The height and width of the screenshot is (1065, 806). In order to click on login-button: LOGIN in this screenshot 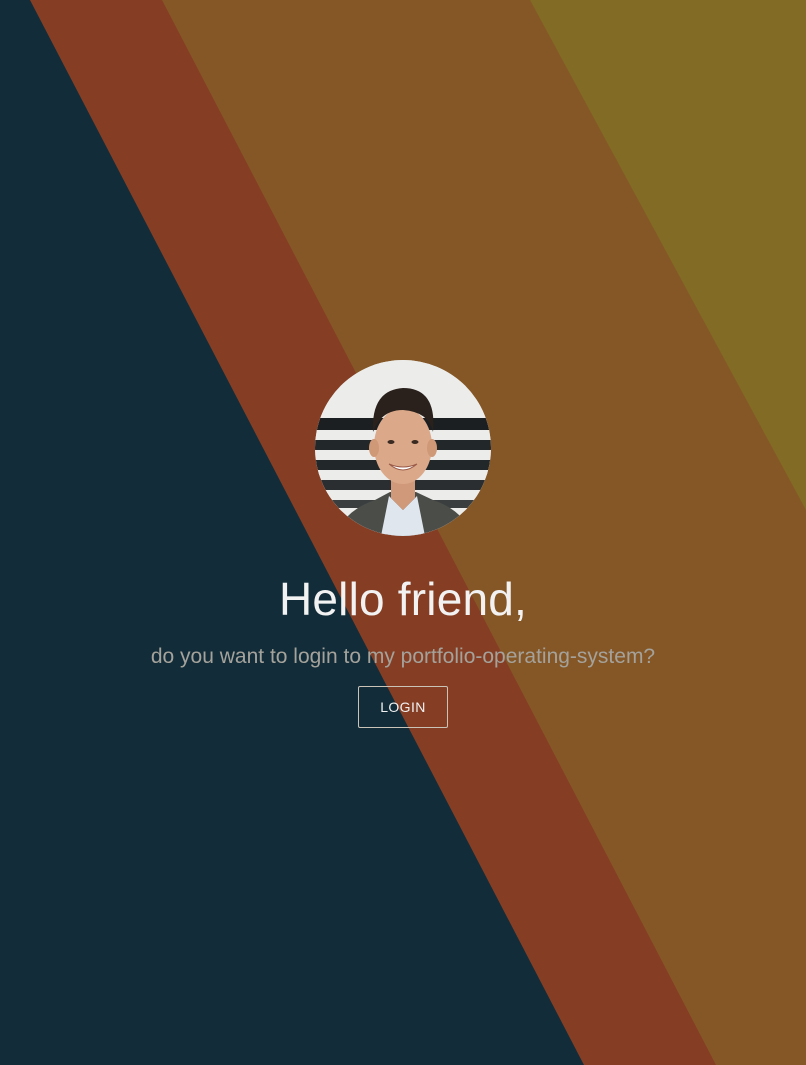, I will do `click(403, 707)`.